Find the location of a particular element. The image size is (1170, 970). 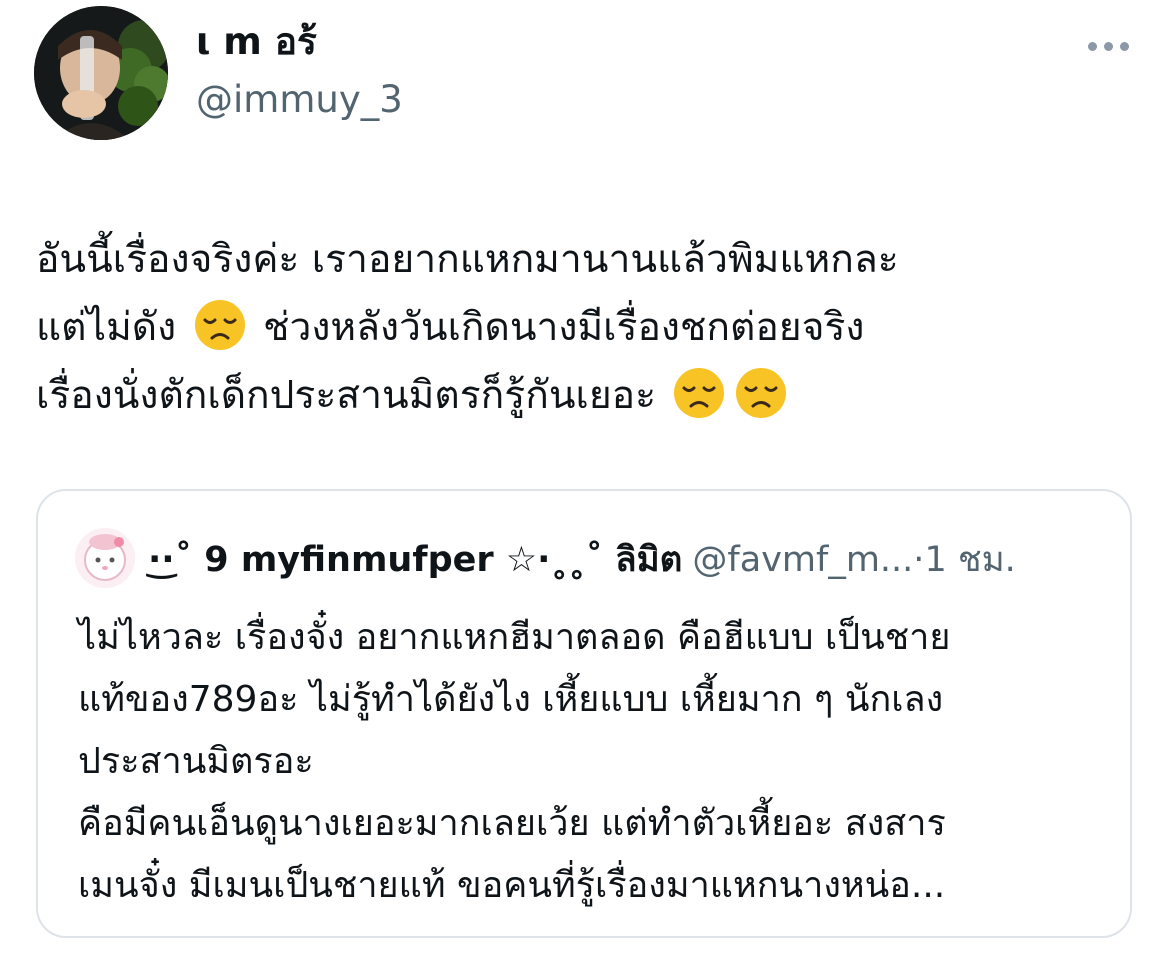

tweet-text-segment: ช่วงหลังวันเกิดนางมีเรื่องชกต่อยจริง is located at coordinates (563, 327).